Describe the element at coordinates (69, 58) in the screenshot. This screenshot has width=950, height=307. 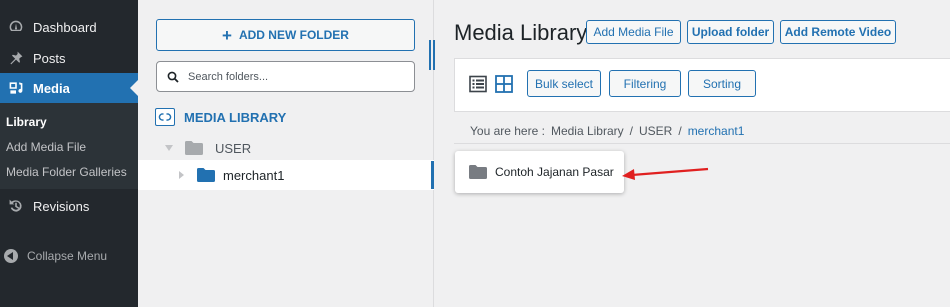
I see `menu-item-posts: Posts` at that location.